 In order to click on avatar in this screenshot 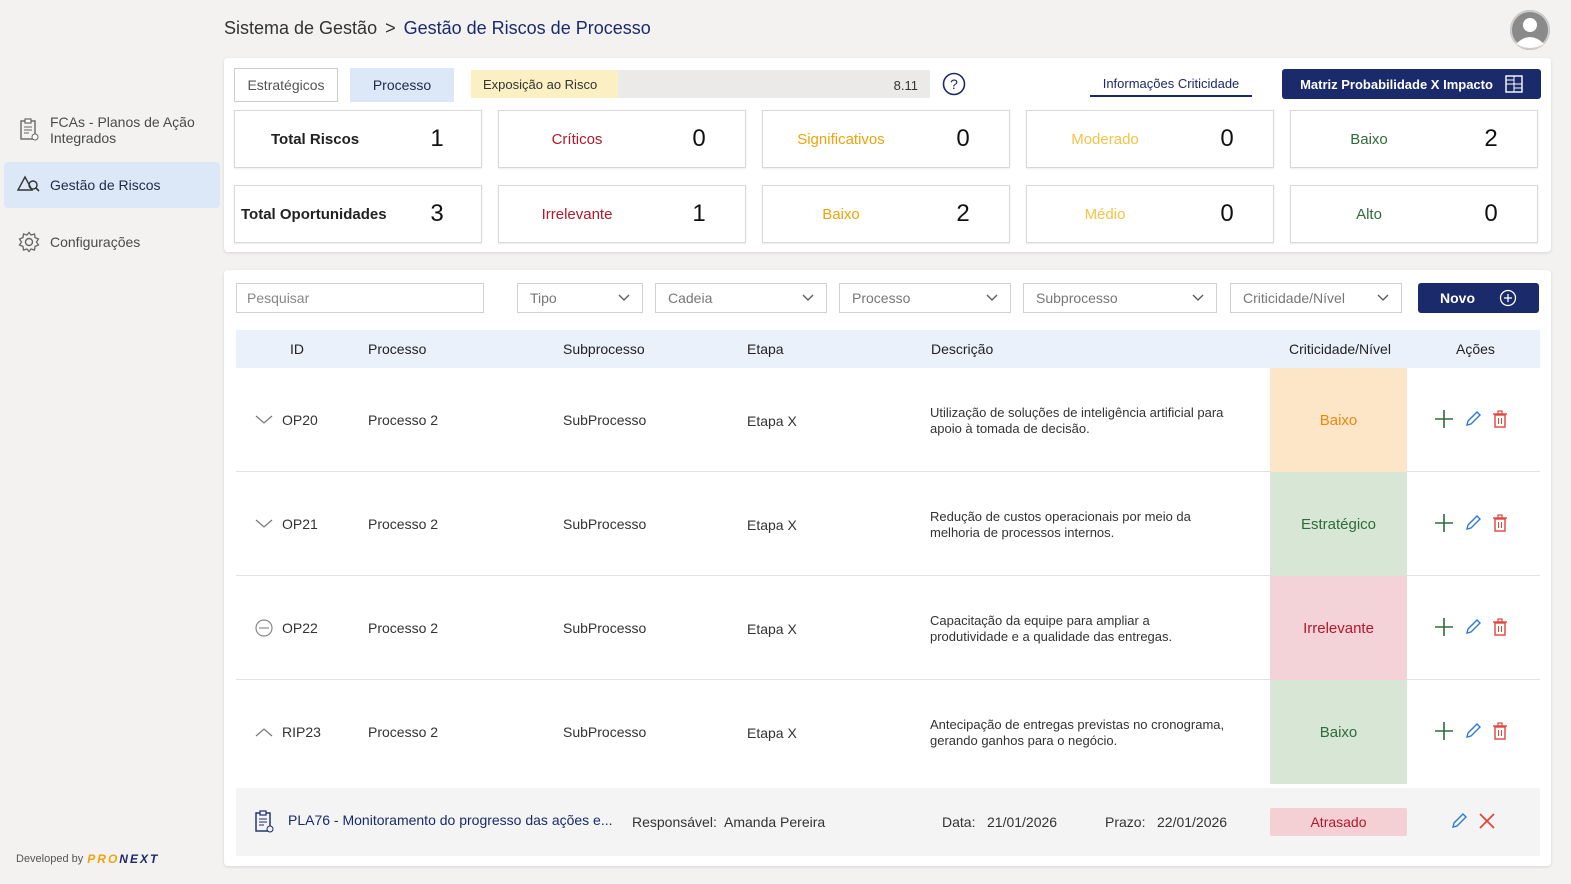, I will do `click(1530, 30)`.